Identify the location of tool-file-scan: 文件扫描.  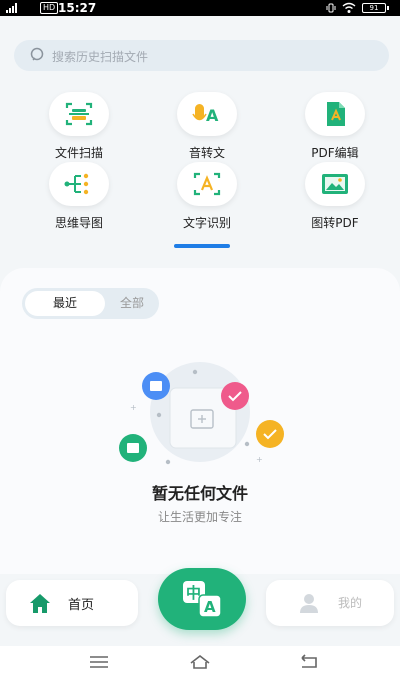
(79, 126).